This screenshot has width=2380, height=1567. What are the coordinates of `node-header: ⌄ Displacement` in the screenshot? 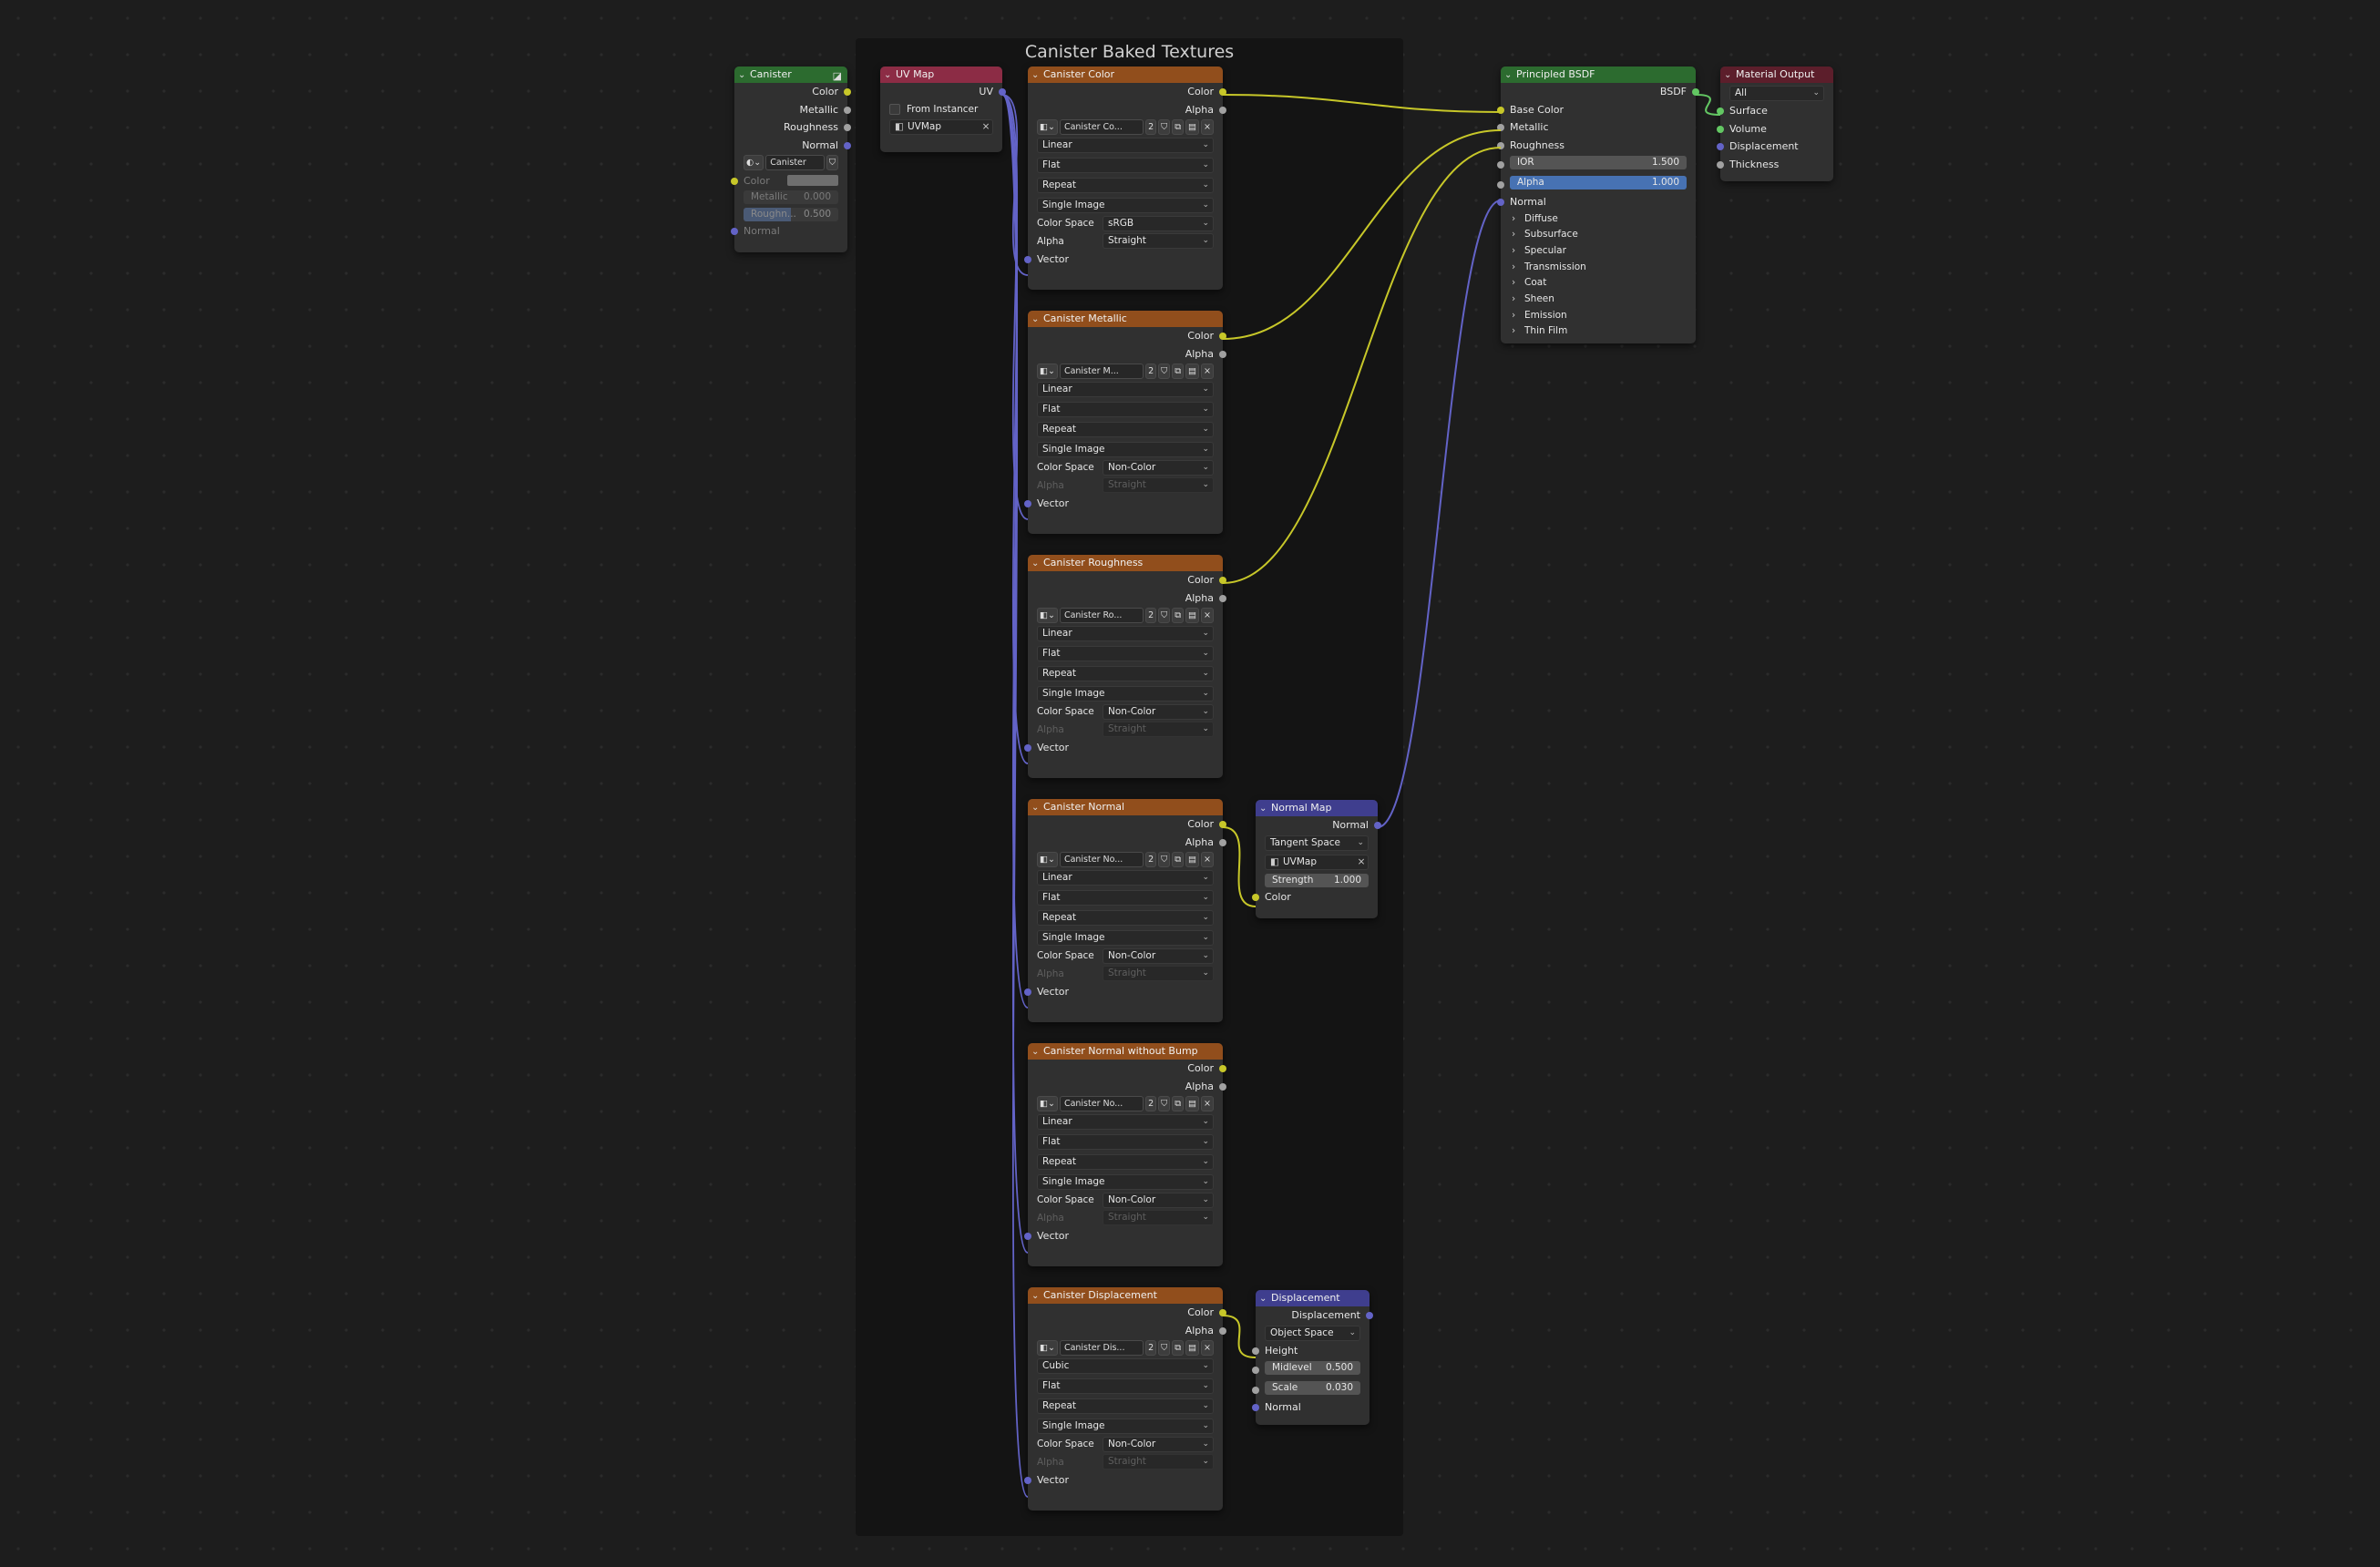 It's located at (1313, 1298).